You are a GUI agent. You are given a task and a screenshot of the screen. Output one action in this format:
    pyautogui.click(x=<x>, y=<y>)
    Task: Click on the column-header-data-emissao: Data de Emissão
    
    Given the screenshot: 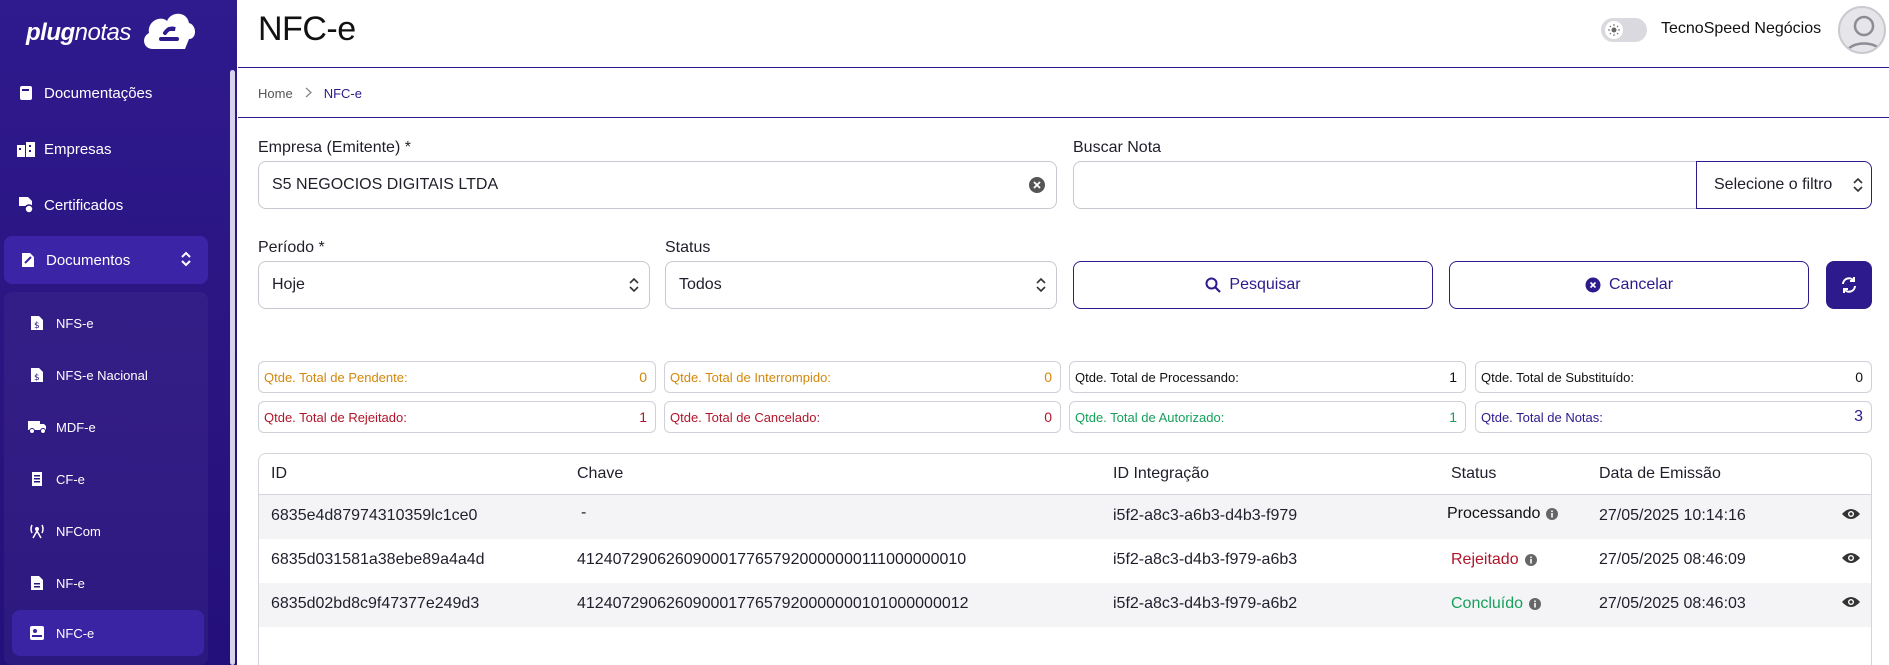 What is the action you would take?
    pyautogui.click(x=1660, y=474)
    